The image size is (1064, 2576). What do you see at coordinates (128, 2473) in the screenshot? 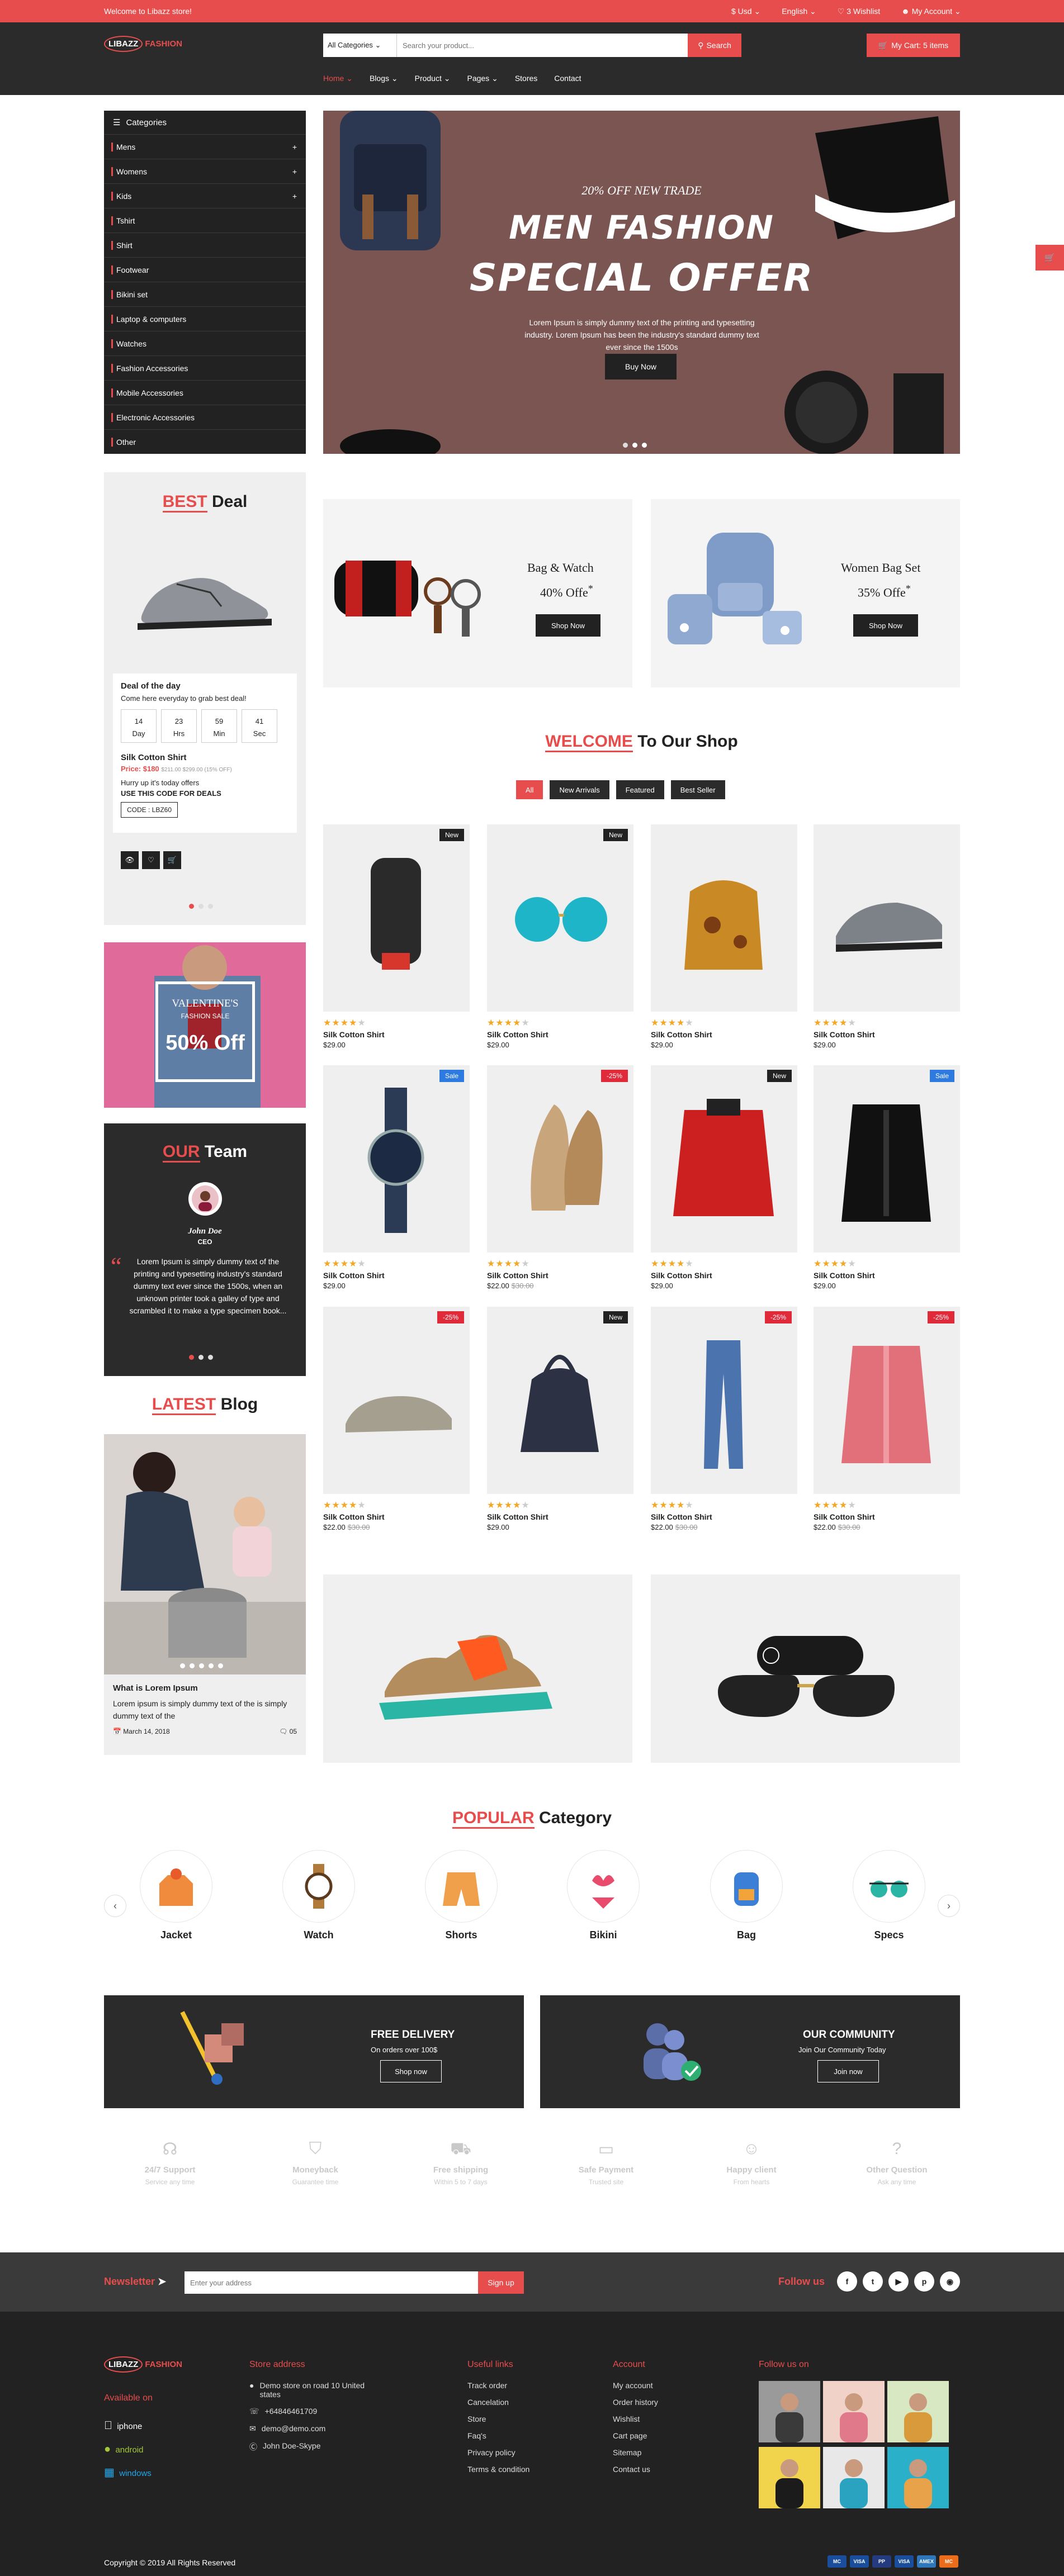
I see `app-windows-link: ▦ windows` at bounding box center [128, 2473].